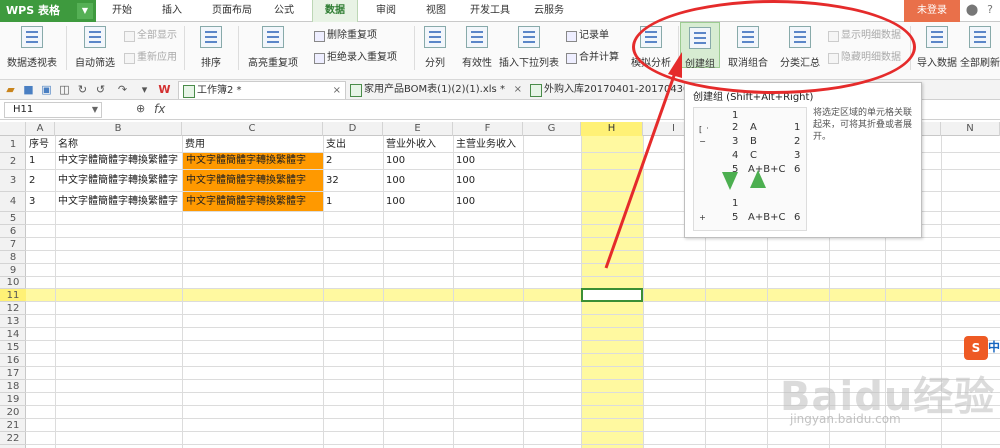  What do you see at coordinates (845, 419) in the screenshot?
I see `watermark-url: jingyan.baidu.com` at bounding box center [845, 419].